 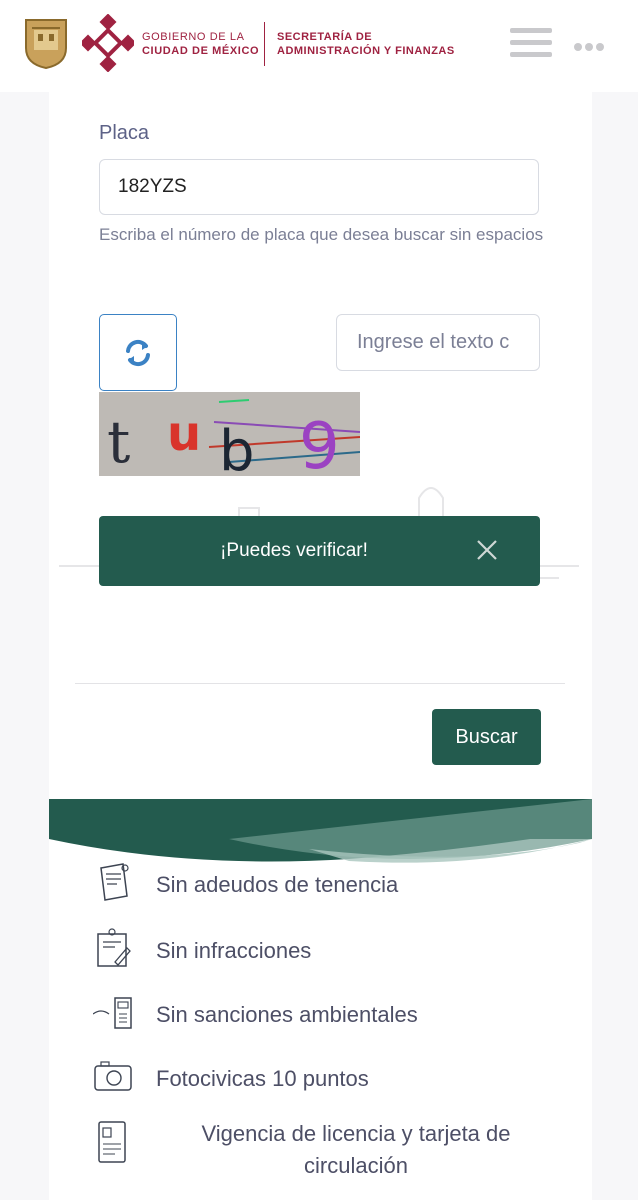 I want to click on toast-message: ¡Puedes verificar!, so click(x=294, y=550).